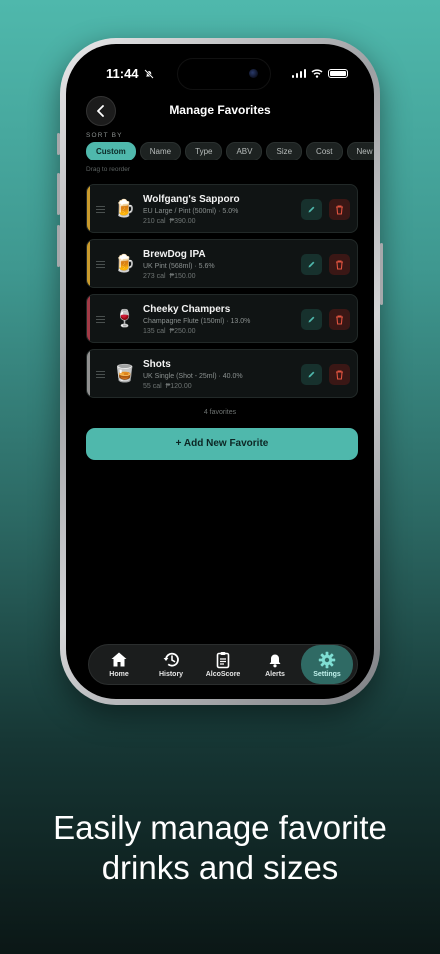 The width and height of the screenshot is (440, 954). I want to click on caption-line-1: Easily manage favorite, so click(220, 827).